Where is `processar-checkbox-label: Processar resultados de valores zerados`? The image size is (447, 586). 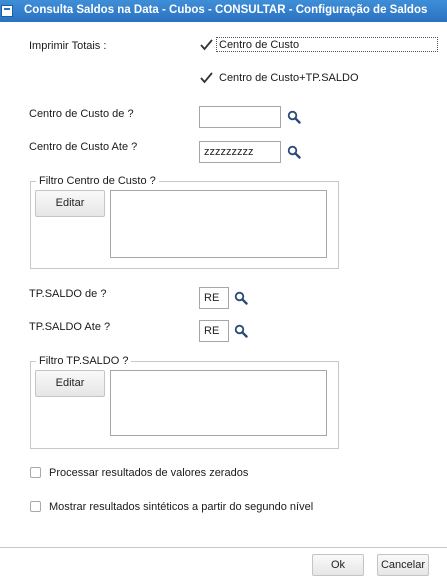 processar-checkbox-label: Processar resultados de valores zerados is located at coordinates (148, 473).